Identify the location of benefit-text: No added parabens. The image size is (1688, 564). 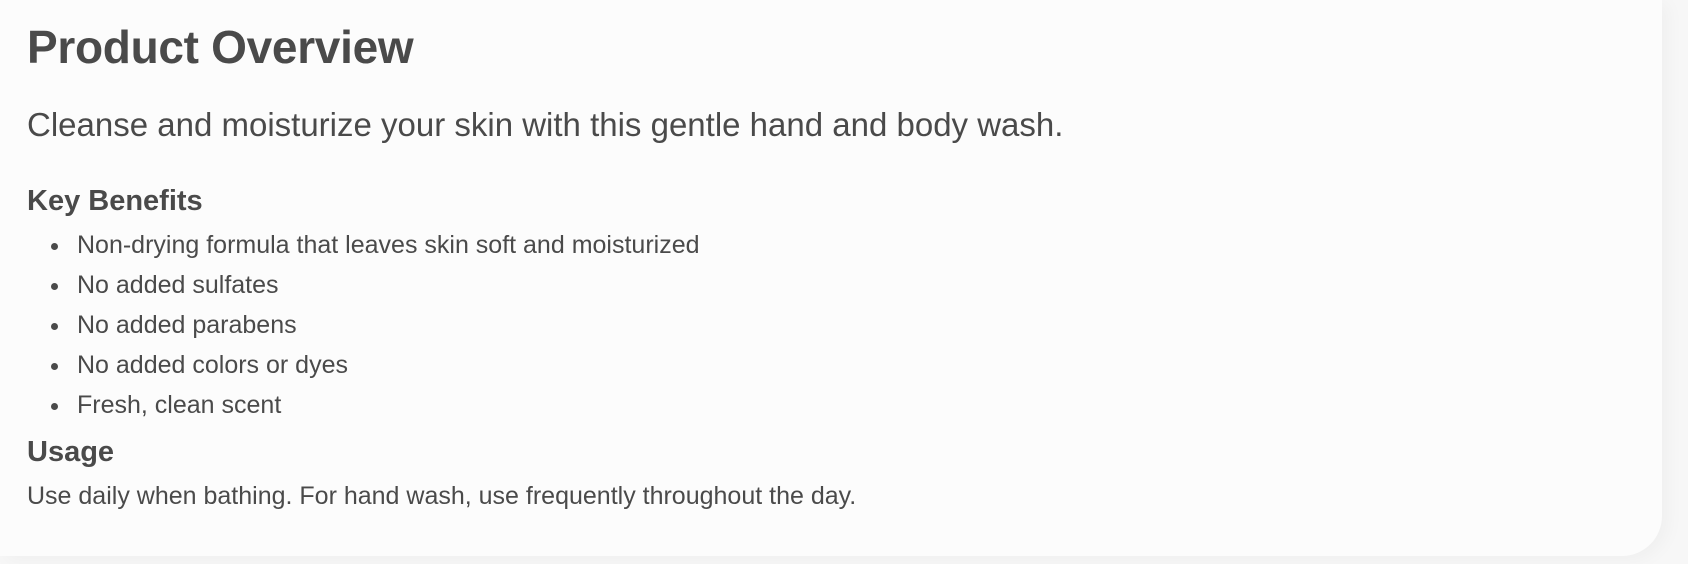
(187, 325).